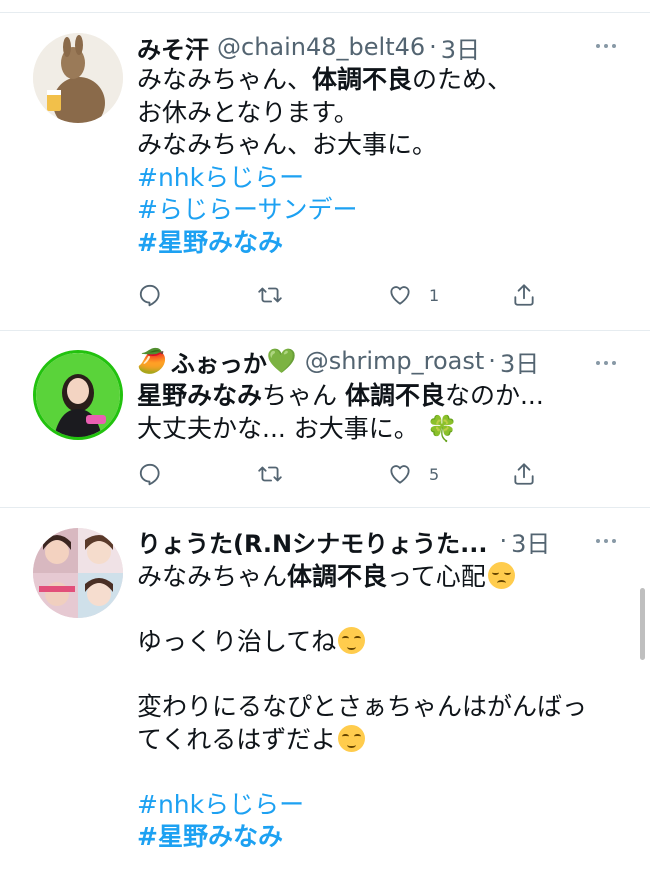  What do you see at coordinates (442, 428) in the screenshot?
I see `clover-emoji: 🍀` at bounding box center [442, 428].